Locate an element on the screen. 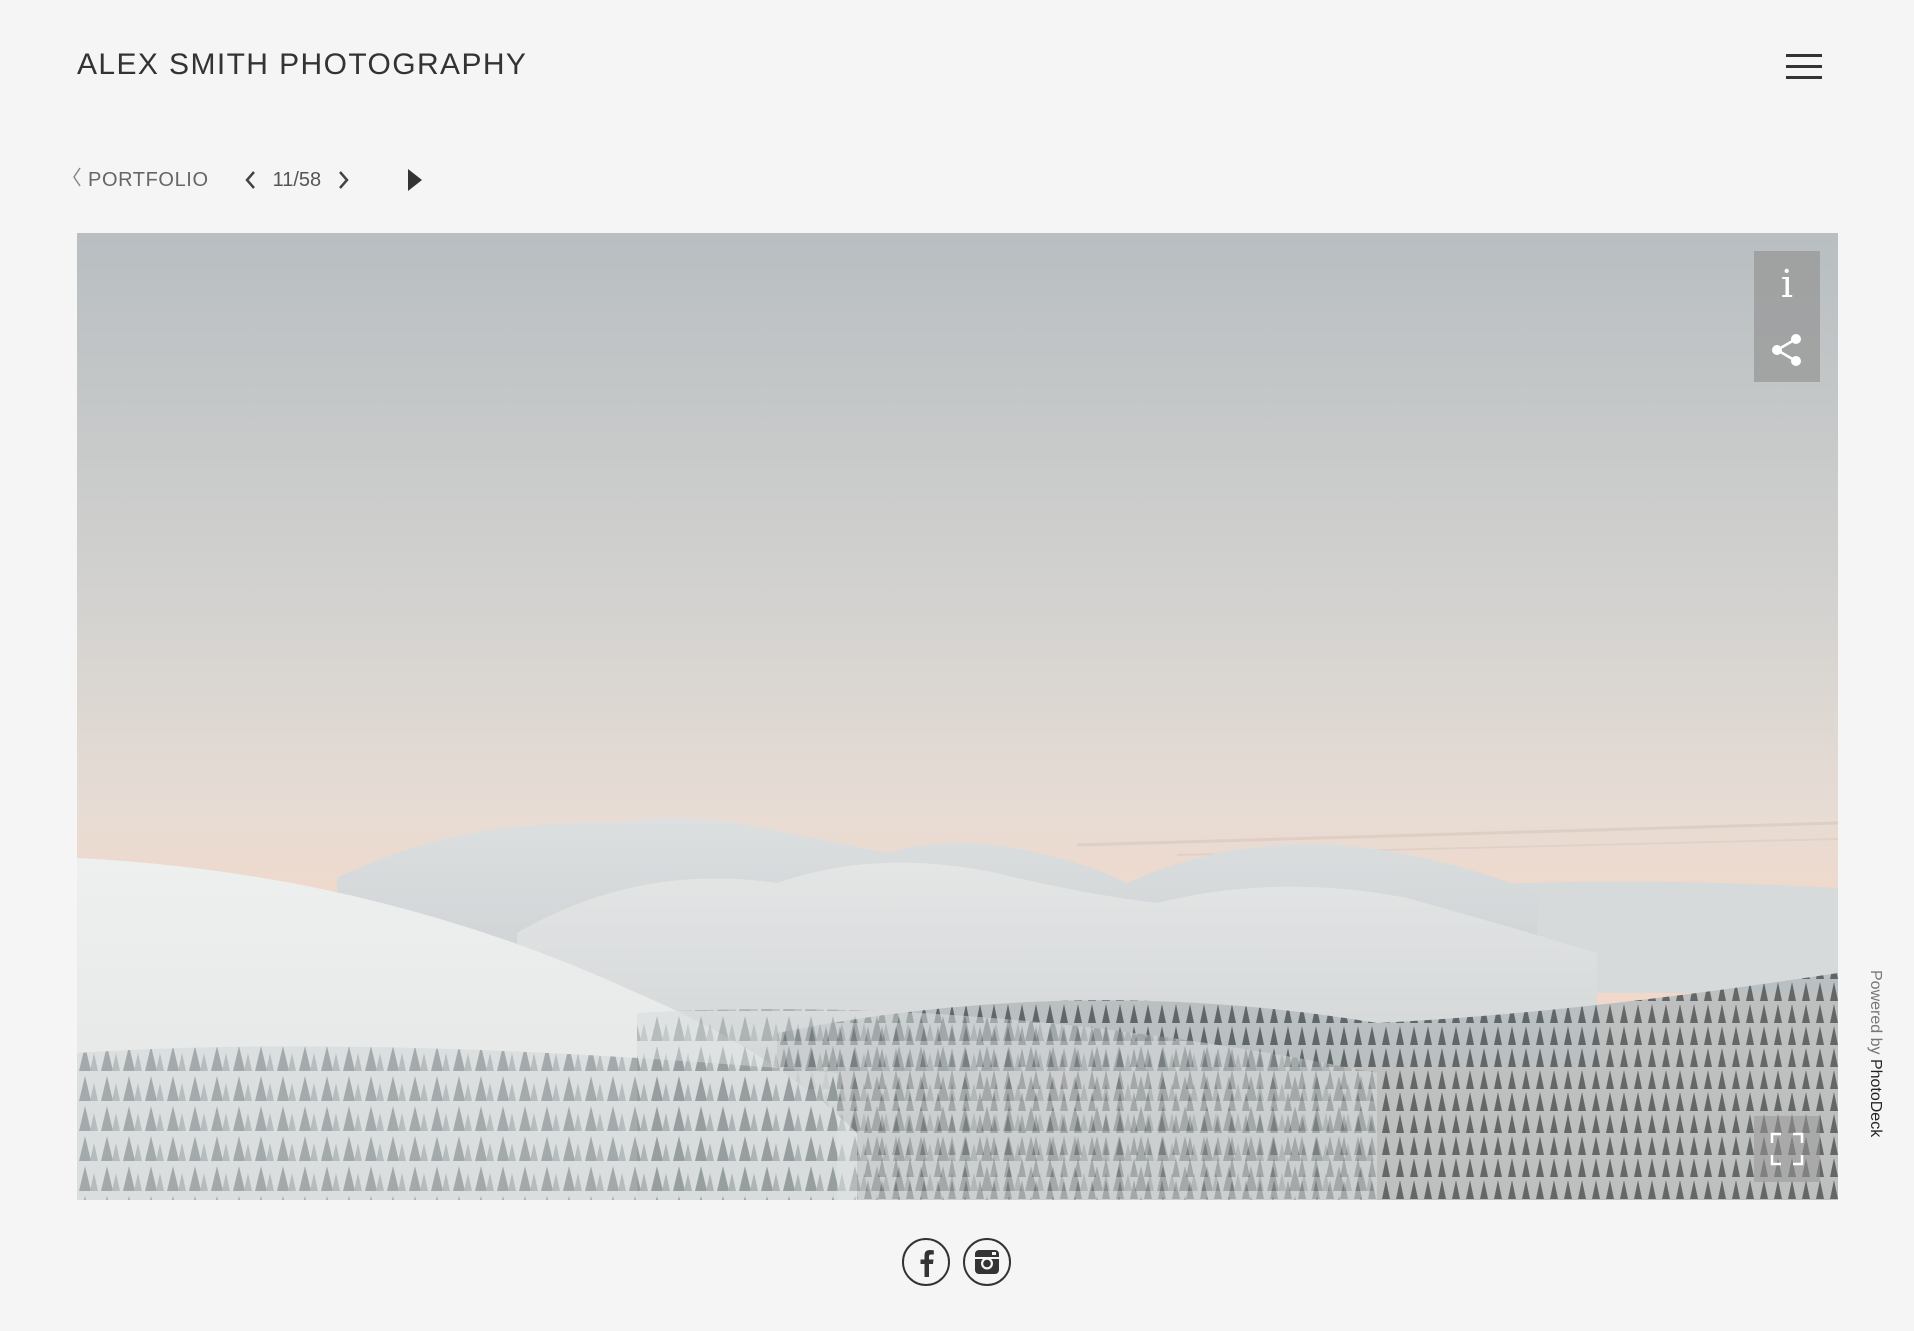 The width and height of the screenshot is (1914, 1331). site-title: ALEX SMITH PHOTOGRAPHY is located at coordinates (302, 65).